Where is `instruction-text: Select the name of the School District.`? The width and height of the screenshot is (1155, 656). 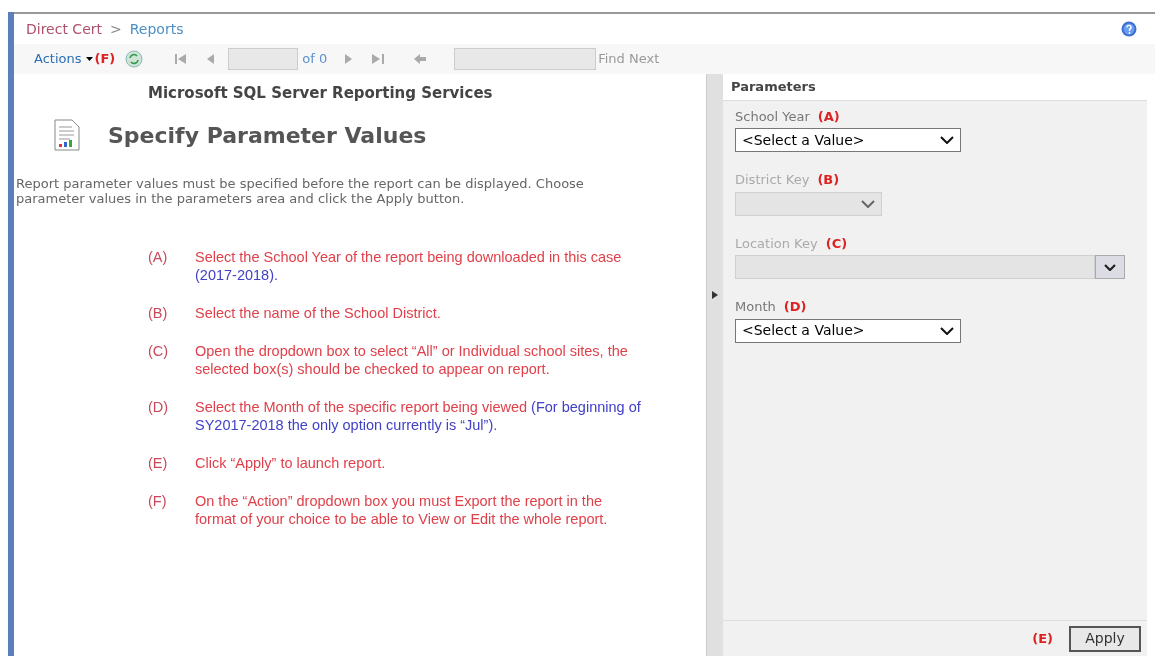
instruction-text: Select the name of the School District. is located at coordinates (318, 312).